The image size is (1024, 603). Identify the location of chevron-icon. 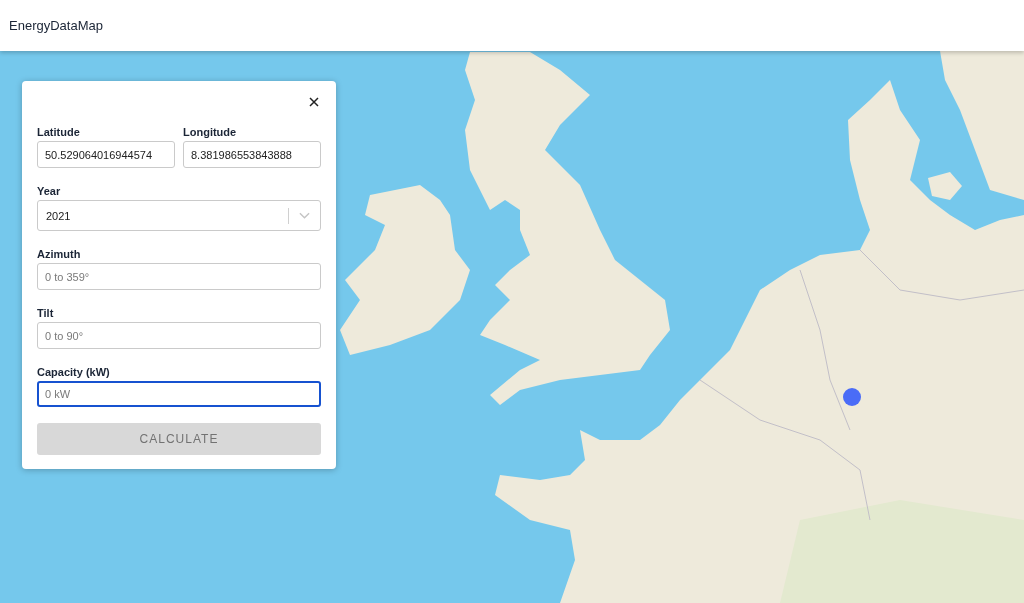
(304, 215).